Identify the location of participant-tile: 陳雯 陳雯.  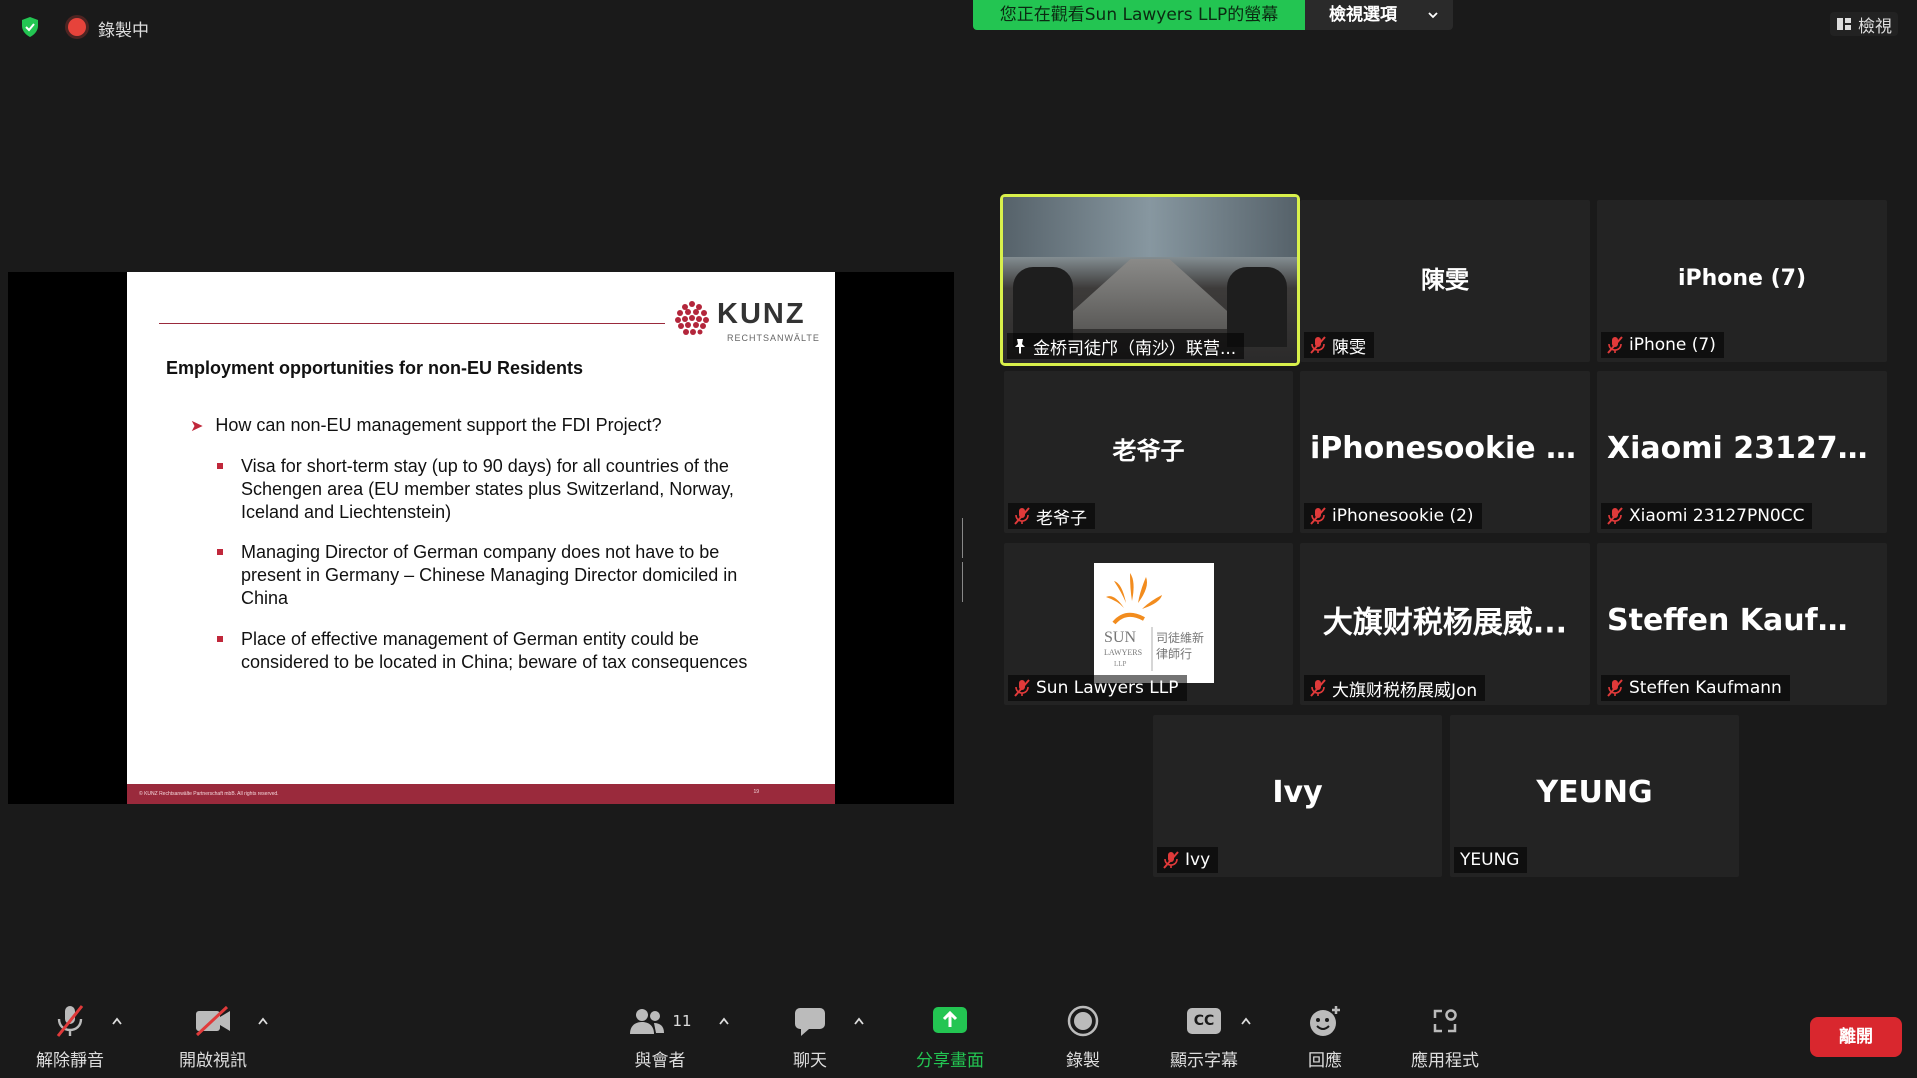
(1445, 281).